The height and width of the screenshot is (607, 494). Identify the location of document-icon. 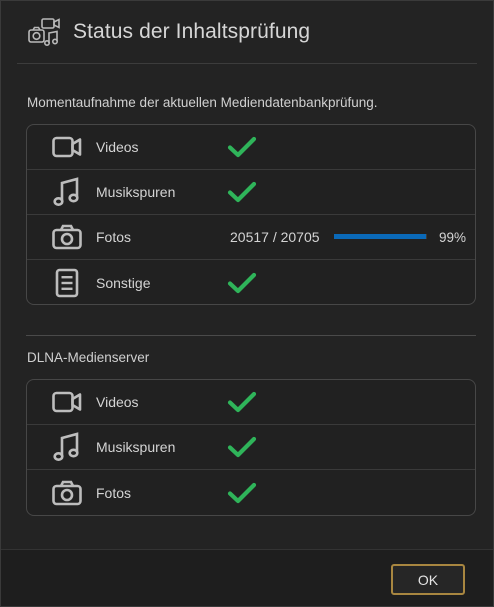
(67, 283).